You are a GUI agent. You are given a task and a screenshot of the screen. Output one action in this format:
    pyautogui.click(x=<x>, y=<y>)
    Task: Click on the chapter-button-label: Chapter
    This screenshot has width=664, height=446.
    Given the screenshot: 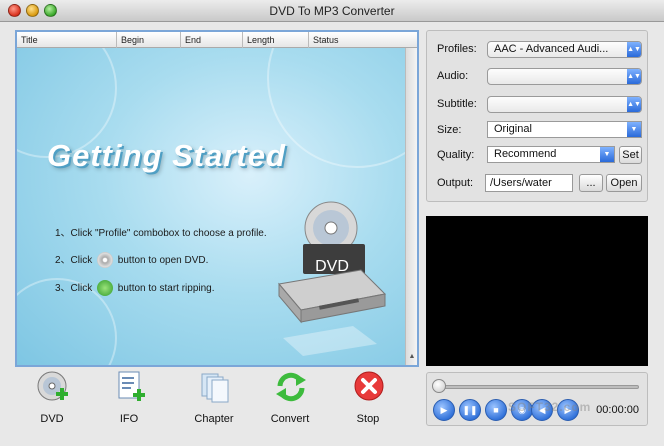 What is the action you would take?
    pyautogui.click(x=214, y=419)
    